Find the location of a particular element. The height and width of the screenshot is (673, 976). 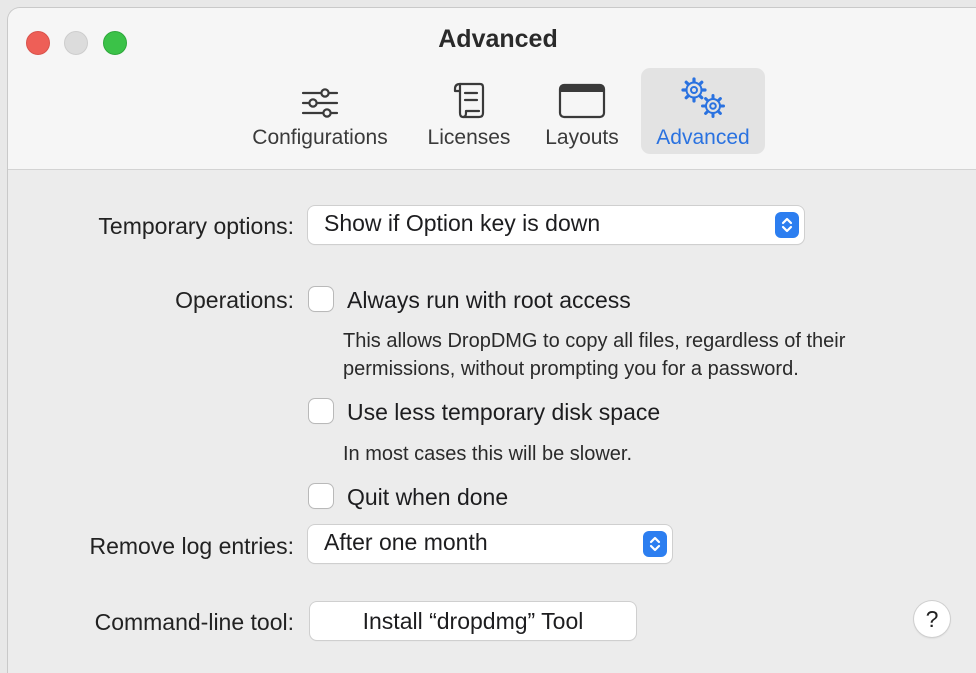

popup-value: After one month is located at coordinates (406, 542).